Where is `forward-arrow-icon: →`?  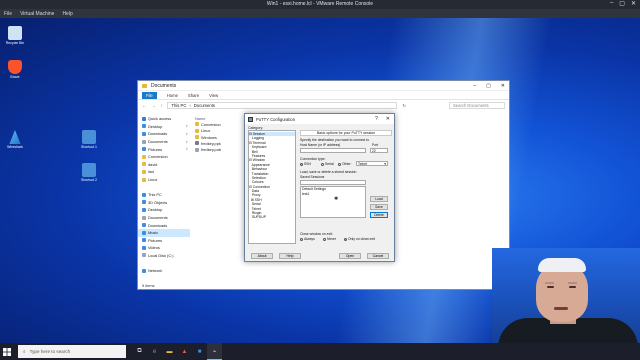
forward-arrow-icon: → is located at coordinates (153, 105).